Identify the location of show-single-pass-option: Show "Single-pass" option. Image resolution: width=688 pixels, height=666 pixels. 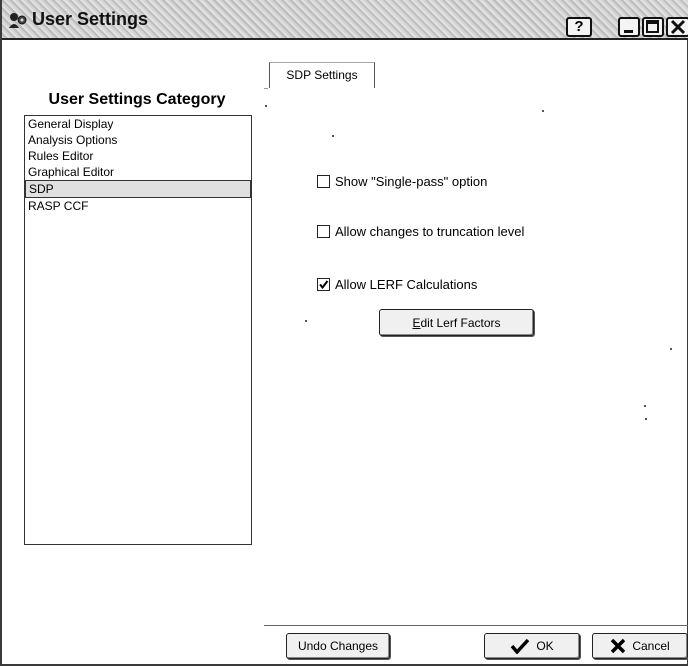
(402, 181).